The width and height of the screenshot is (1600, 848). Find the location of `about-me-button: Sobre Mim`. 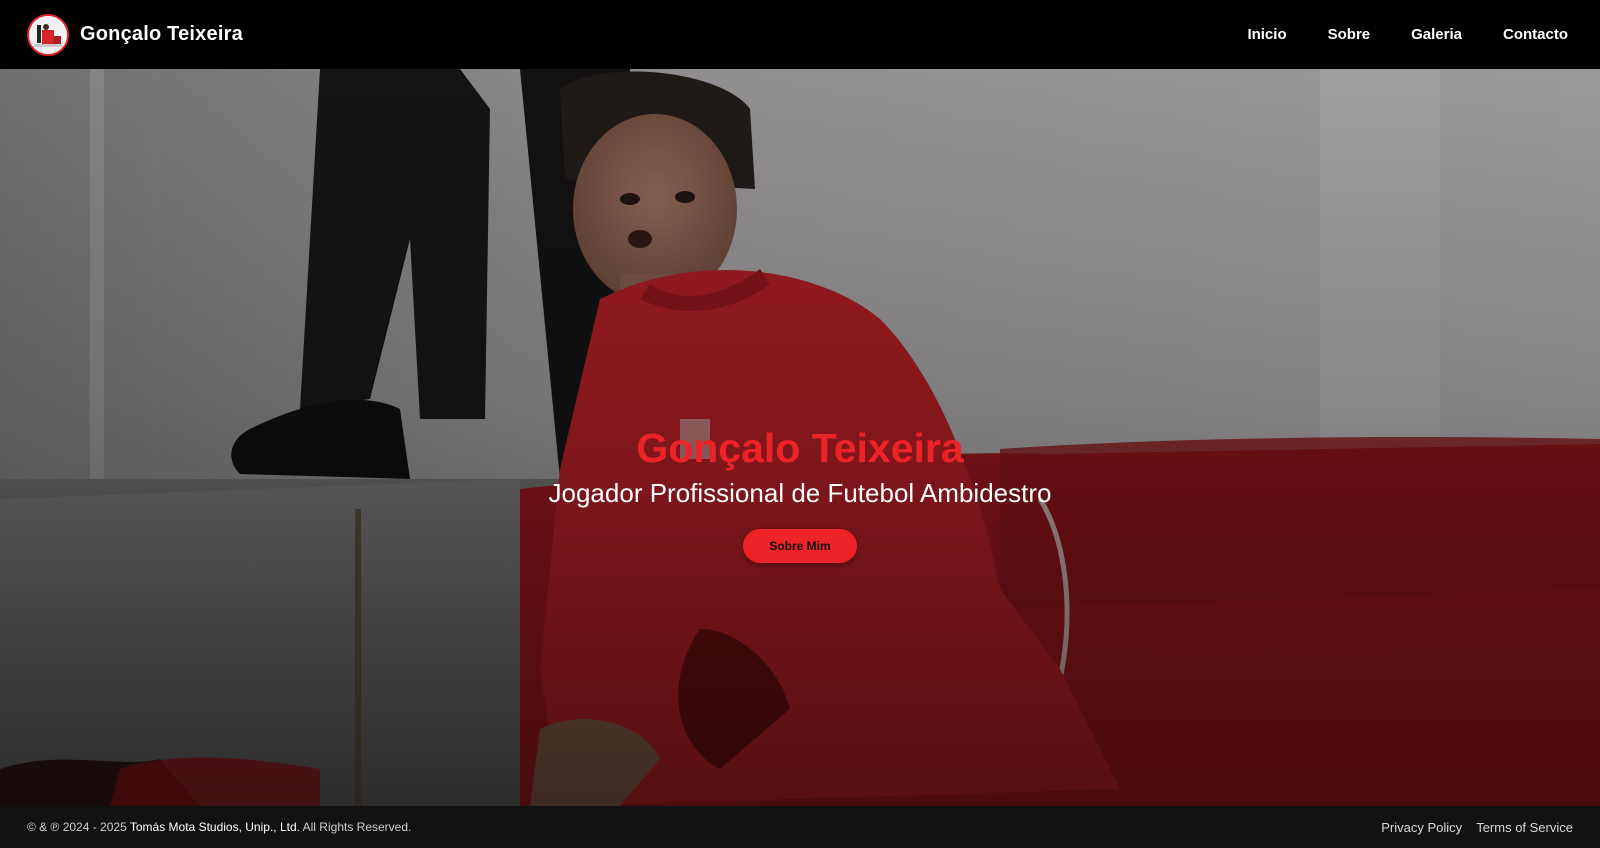

about-me-button: Sobre Mim is located at coordinates (800, 545).